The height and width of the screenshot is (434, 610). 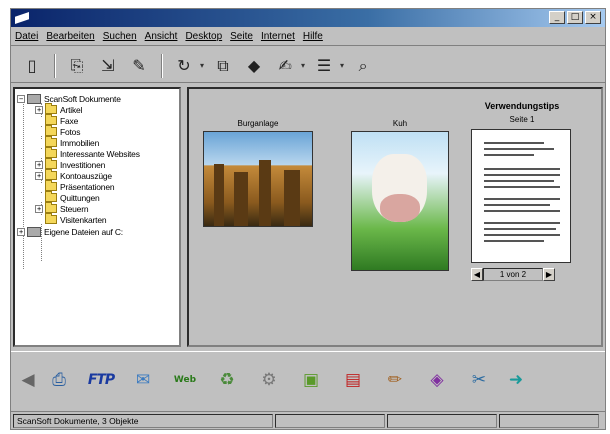 I want to click on menu-datei: Datei, so click(x=28, y=36).